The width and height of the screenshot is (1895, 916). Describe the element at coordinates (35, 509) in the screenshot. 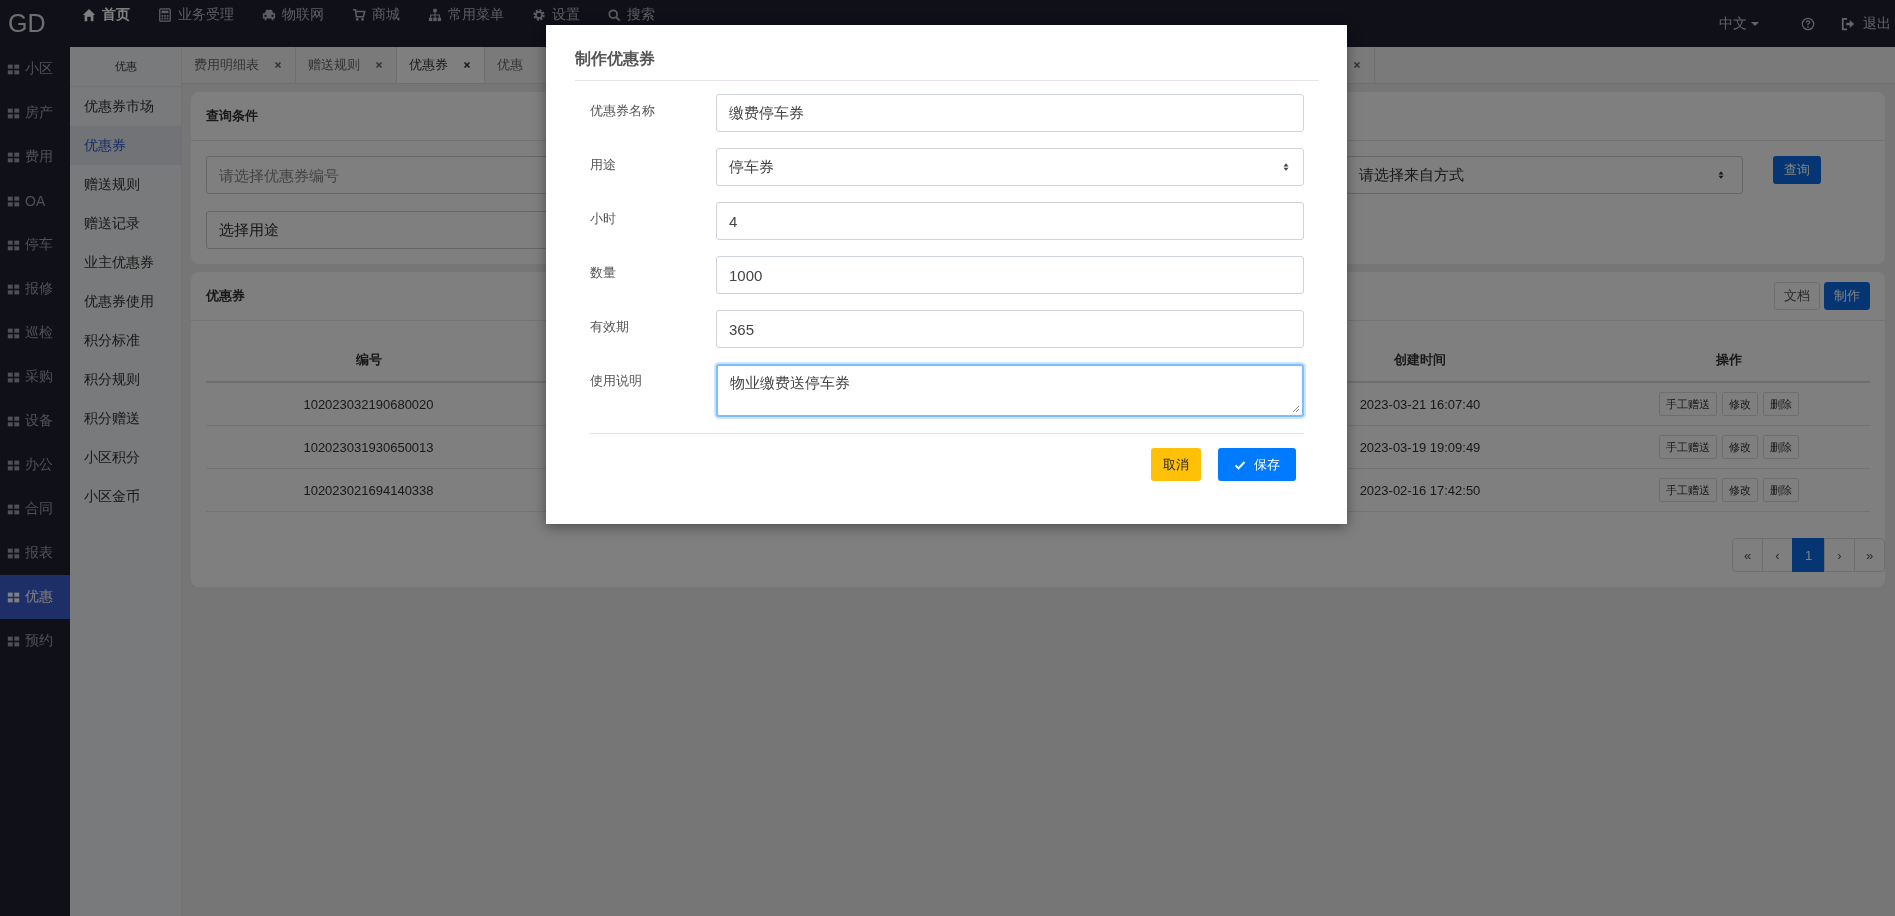

I see `sidebar-item: 合同` at that location.